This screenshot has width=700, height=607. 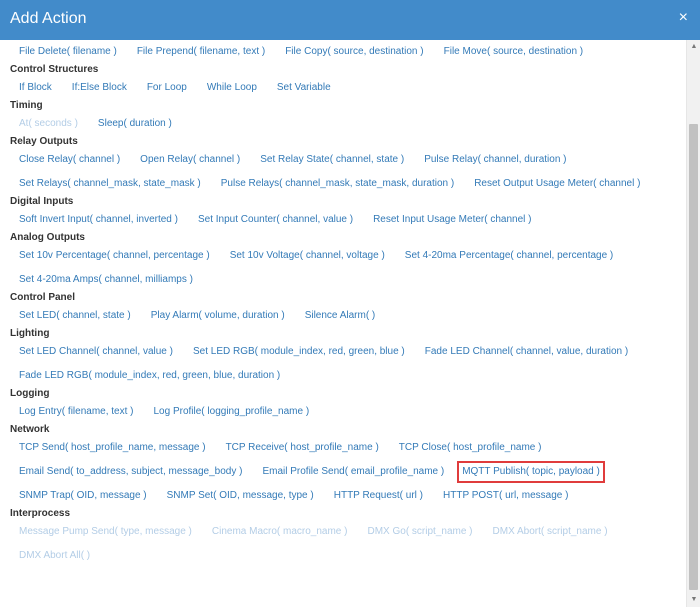 I want to click on section-title: Logging, so click(x=30, y=393).